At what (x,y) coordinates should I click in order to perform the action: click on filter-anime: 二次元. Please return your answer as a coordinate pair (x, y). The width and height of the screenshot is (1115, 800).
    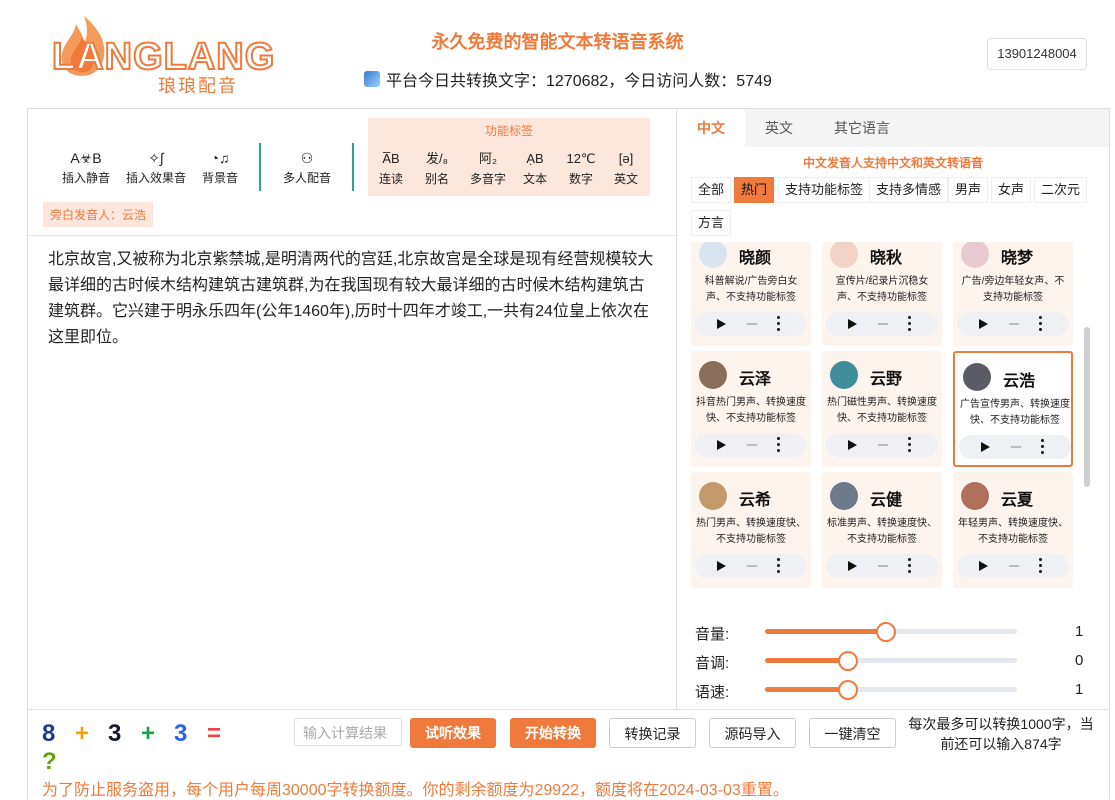
    Looking at the image, I should click on (1061, 190).